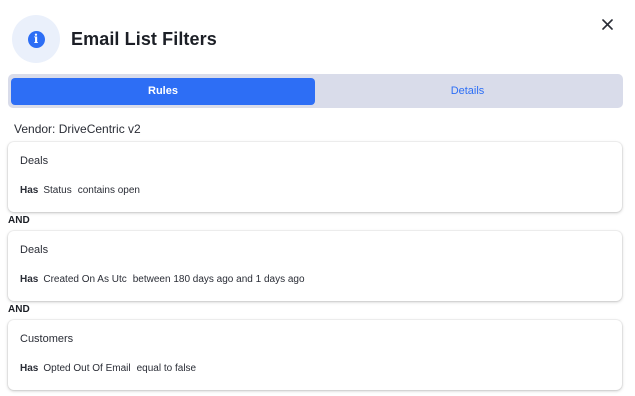 The image size is (635, 396). Describe the element at coordinates (467, 91) in the screenshot. I see `tab-details: Details` at that location.